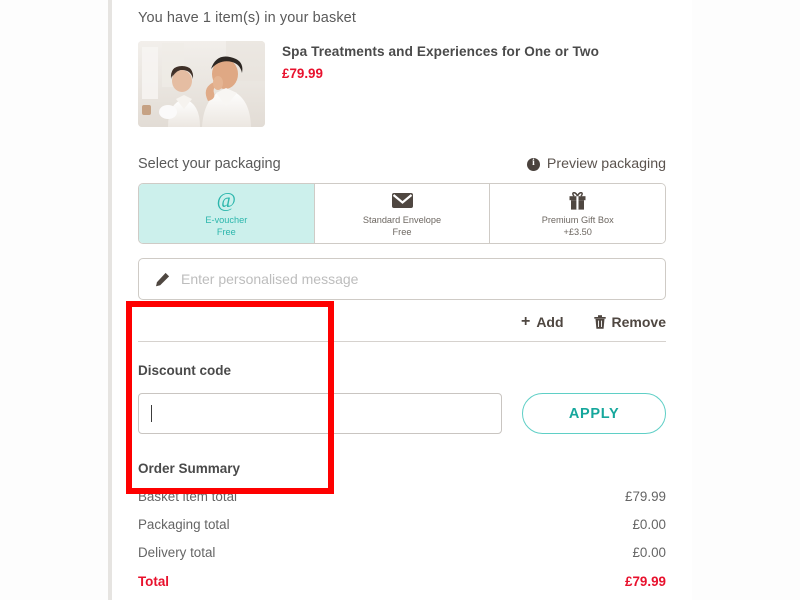 Image resolution: width=800 pixels, height=600 pixels. Describe the element at coordinates (402, 279) in the screenshot. I see `personalised-message-field: Enter personalised message` at that location.